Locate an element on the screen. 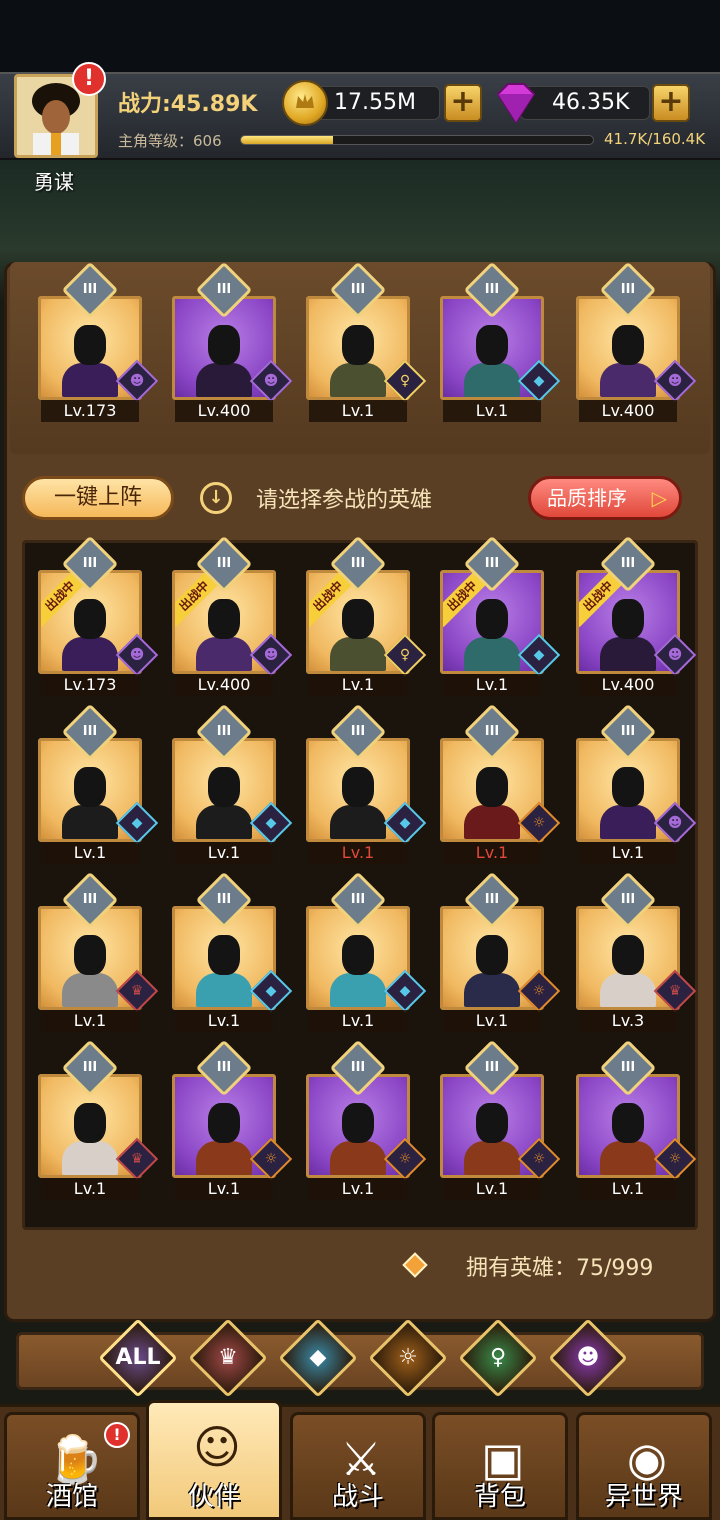  human-filter-icon-label: ♛ is located at coordinates (228, 1357).